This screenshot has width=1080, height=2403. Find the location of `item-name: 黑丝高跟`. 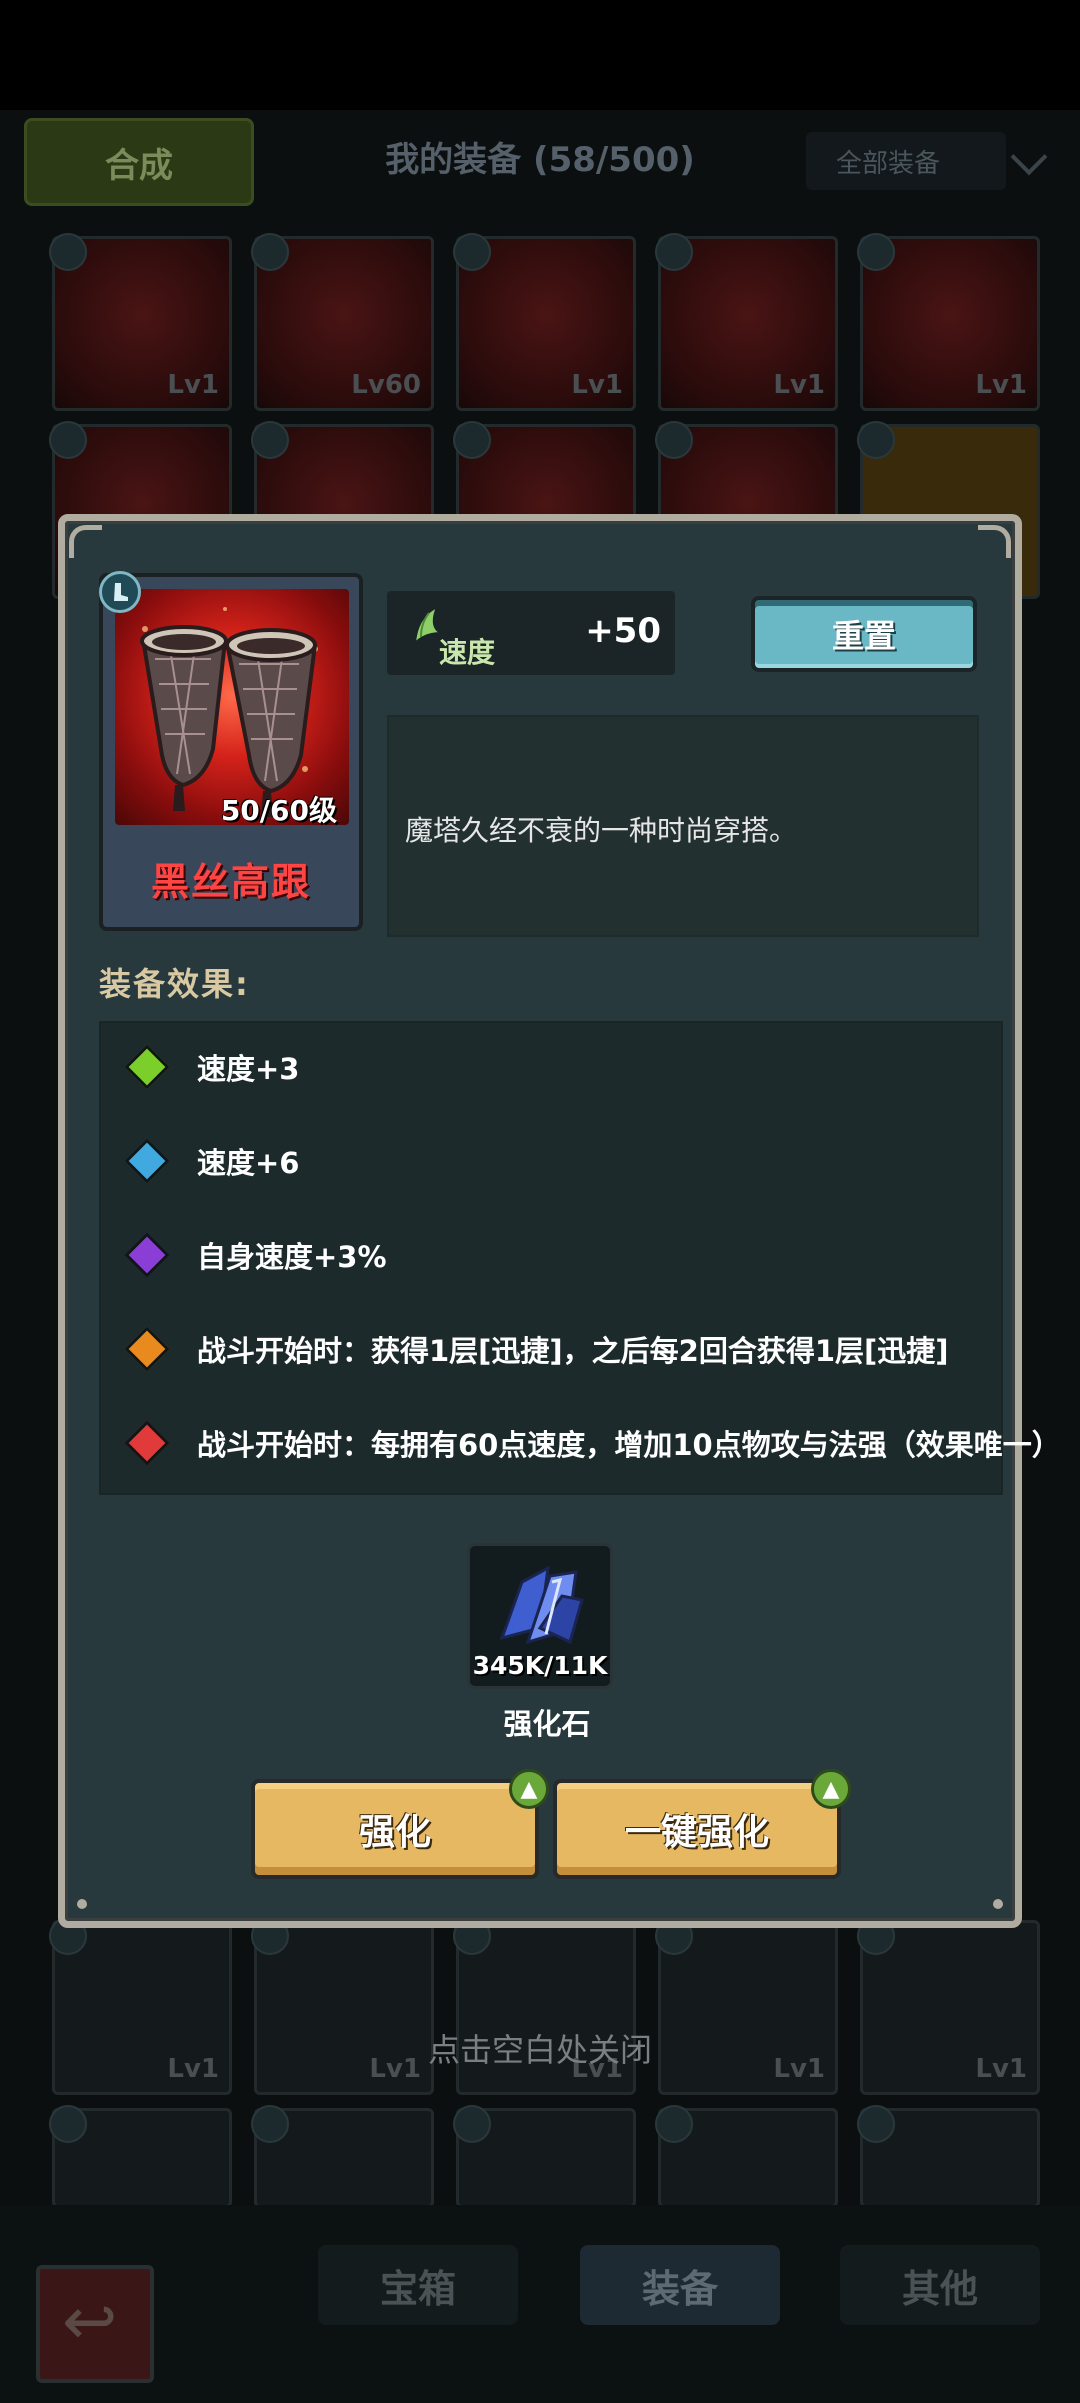

item-name: 黑丝高跟 is located at coordinates (230, 882).